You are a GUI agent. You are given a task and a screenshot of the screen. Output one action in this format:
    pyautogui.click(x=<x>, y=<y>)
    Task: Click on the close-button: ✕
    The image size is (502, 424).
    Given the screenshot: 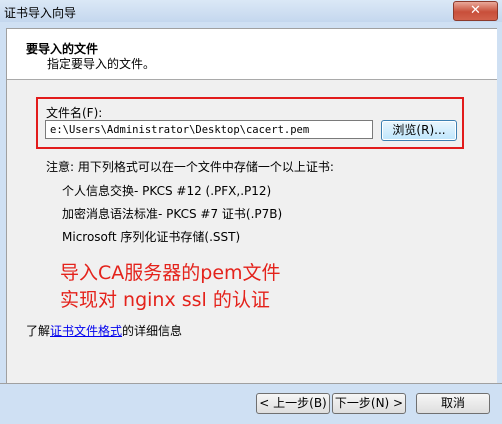 What is the action you would take?
    pyautogui.click(x=475, y=11)
    